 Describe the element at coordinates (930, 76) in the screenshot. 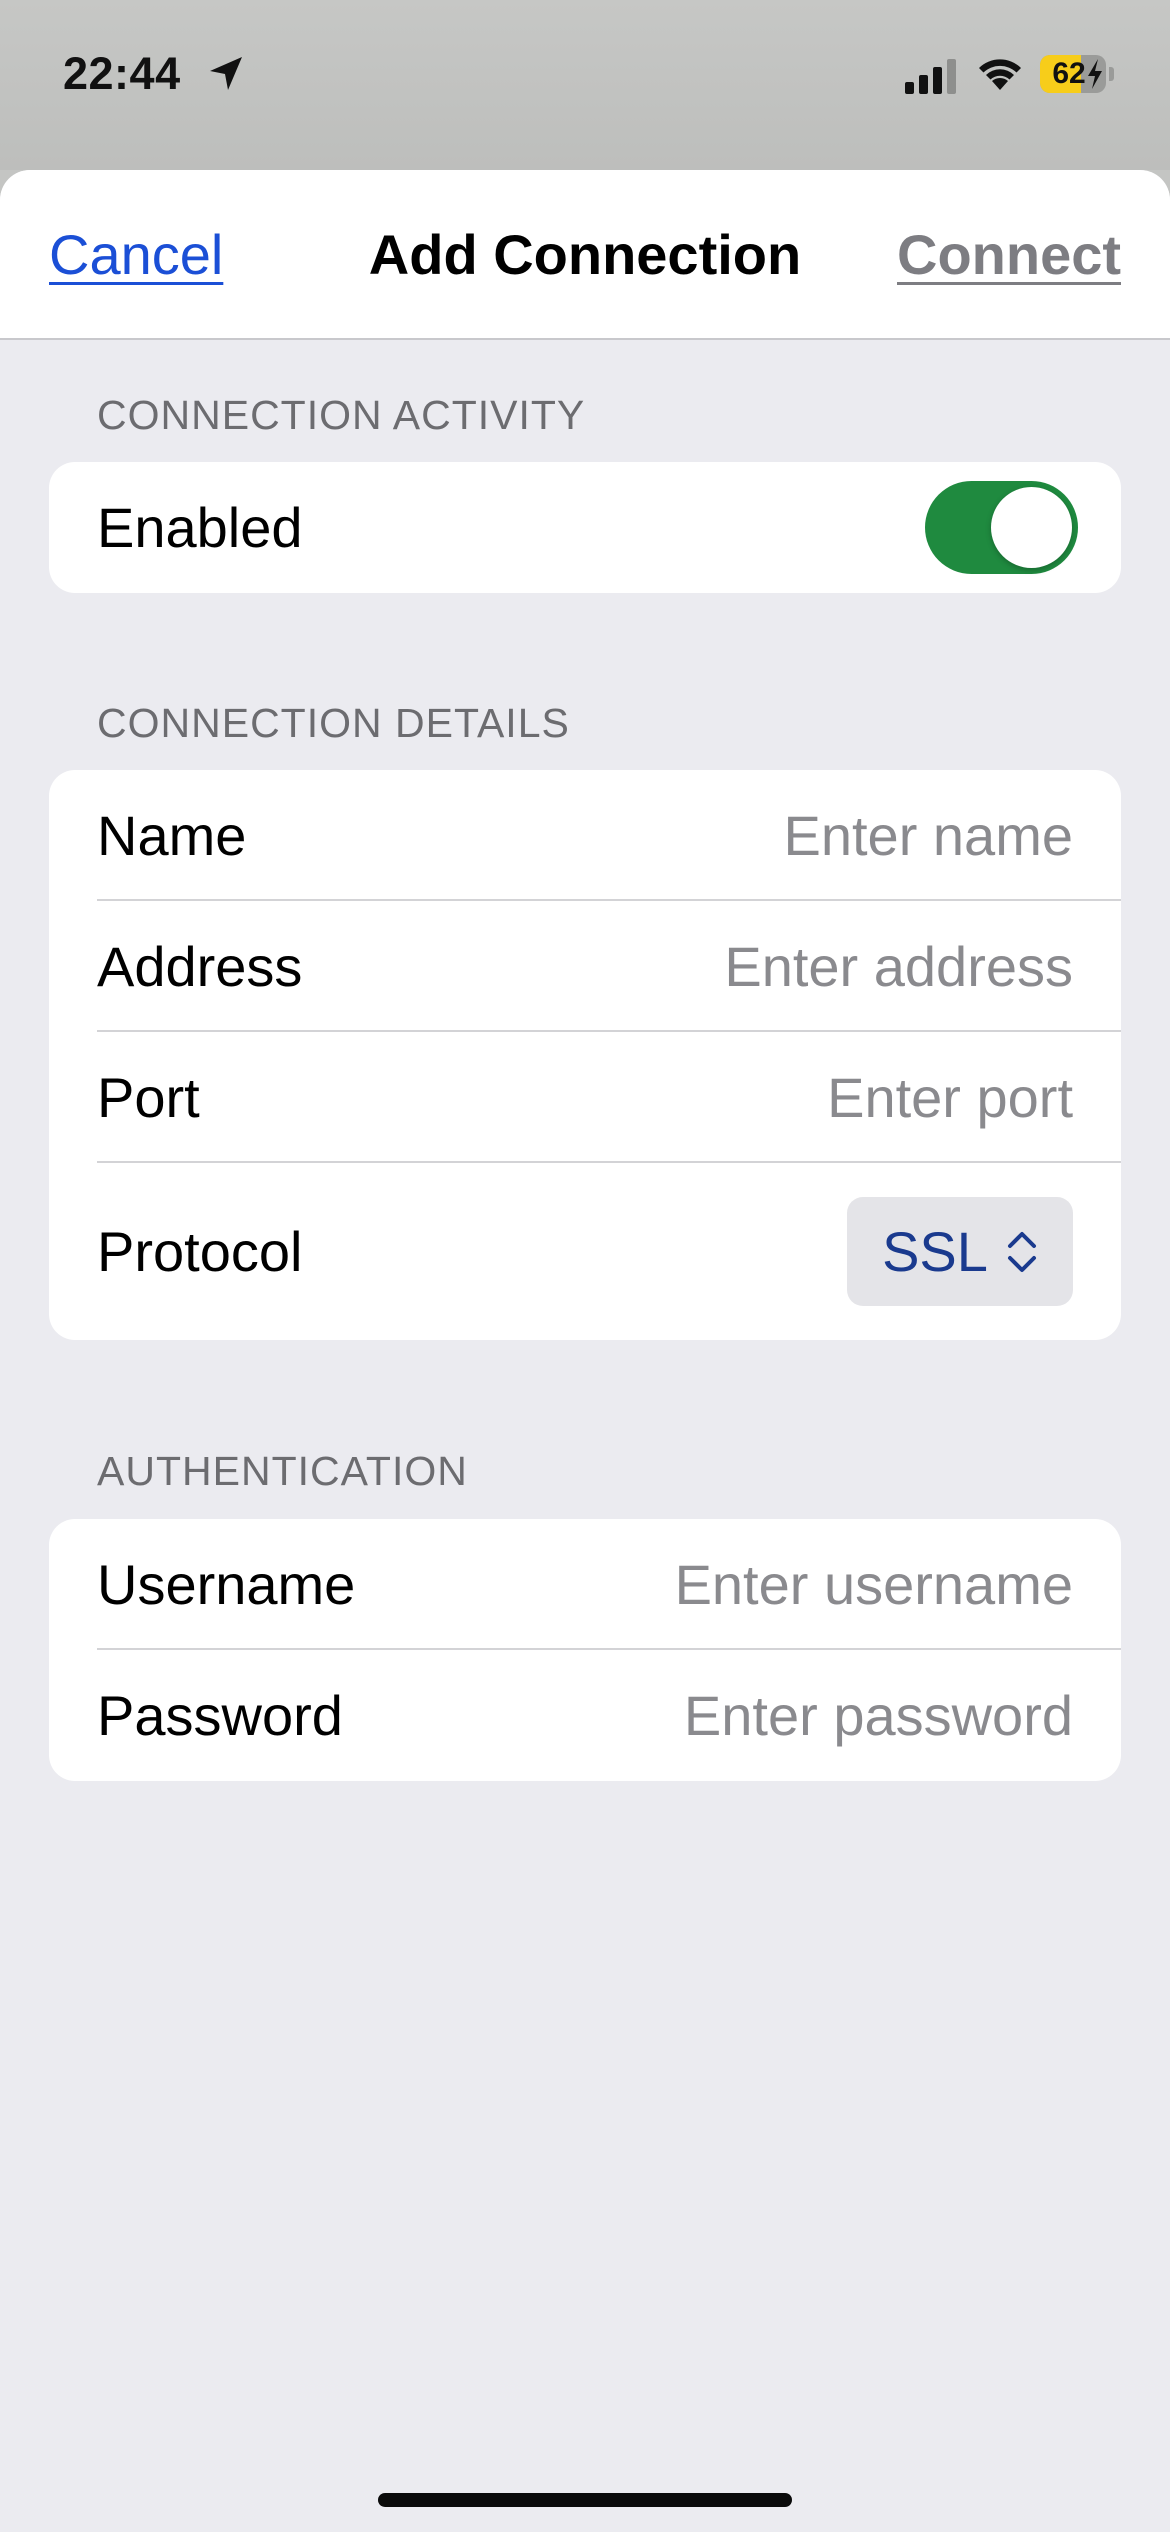

I see `cellular-signal-icon` at that location.